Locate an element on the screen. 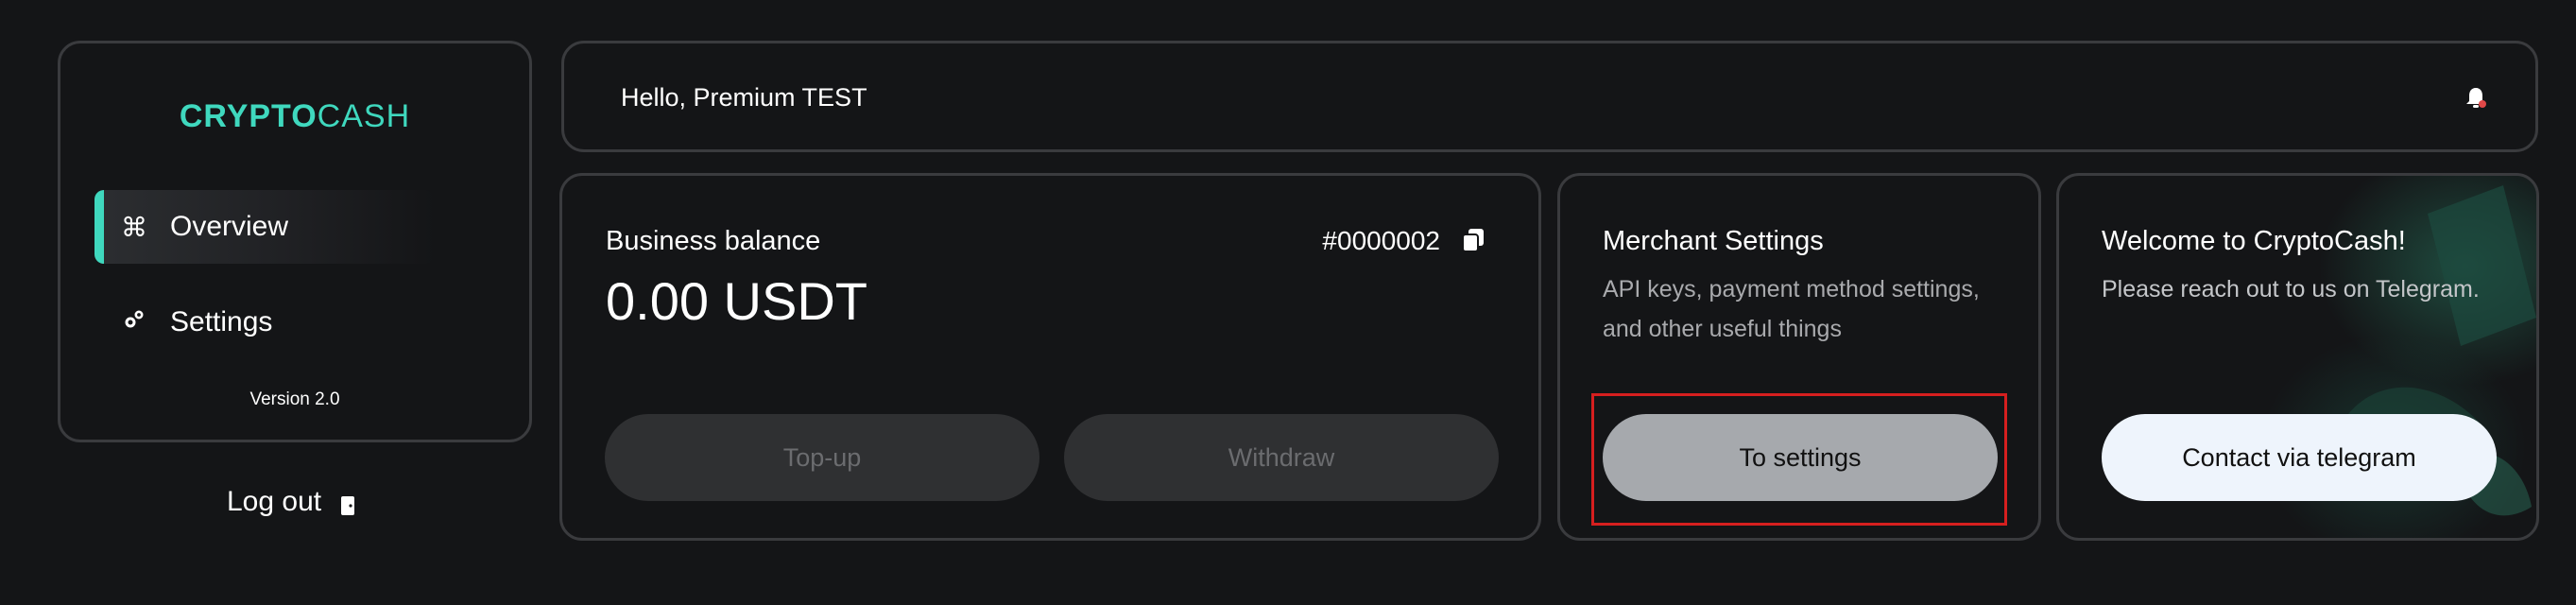 The image size is (2576, 605). bell-icon is located at coordinates (2476, 99).